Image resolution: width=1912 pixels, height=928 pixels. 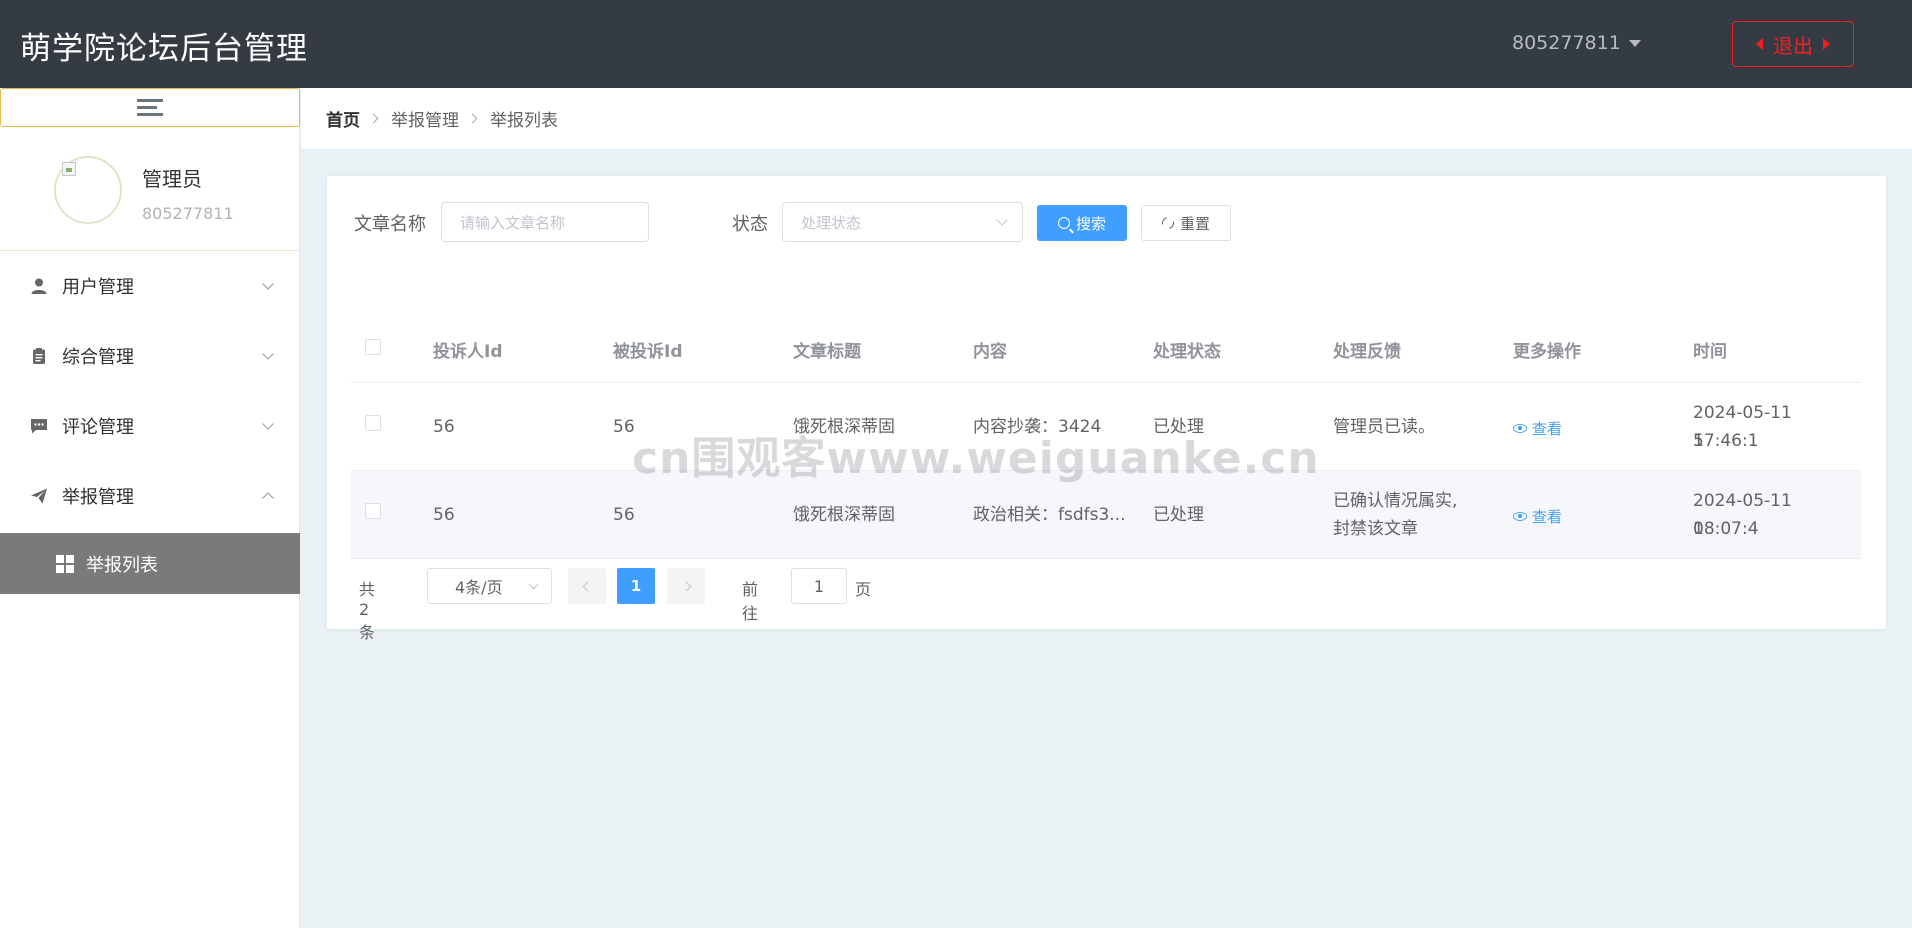 I want to click on cell-feedback-line2: 封禁该文章, so click(x=1375, y=529).